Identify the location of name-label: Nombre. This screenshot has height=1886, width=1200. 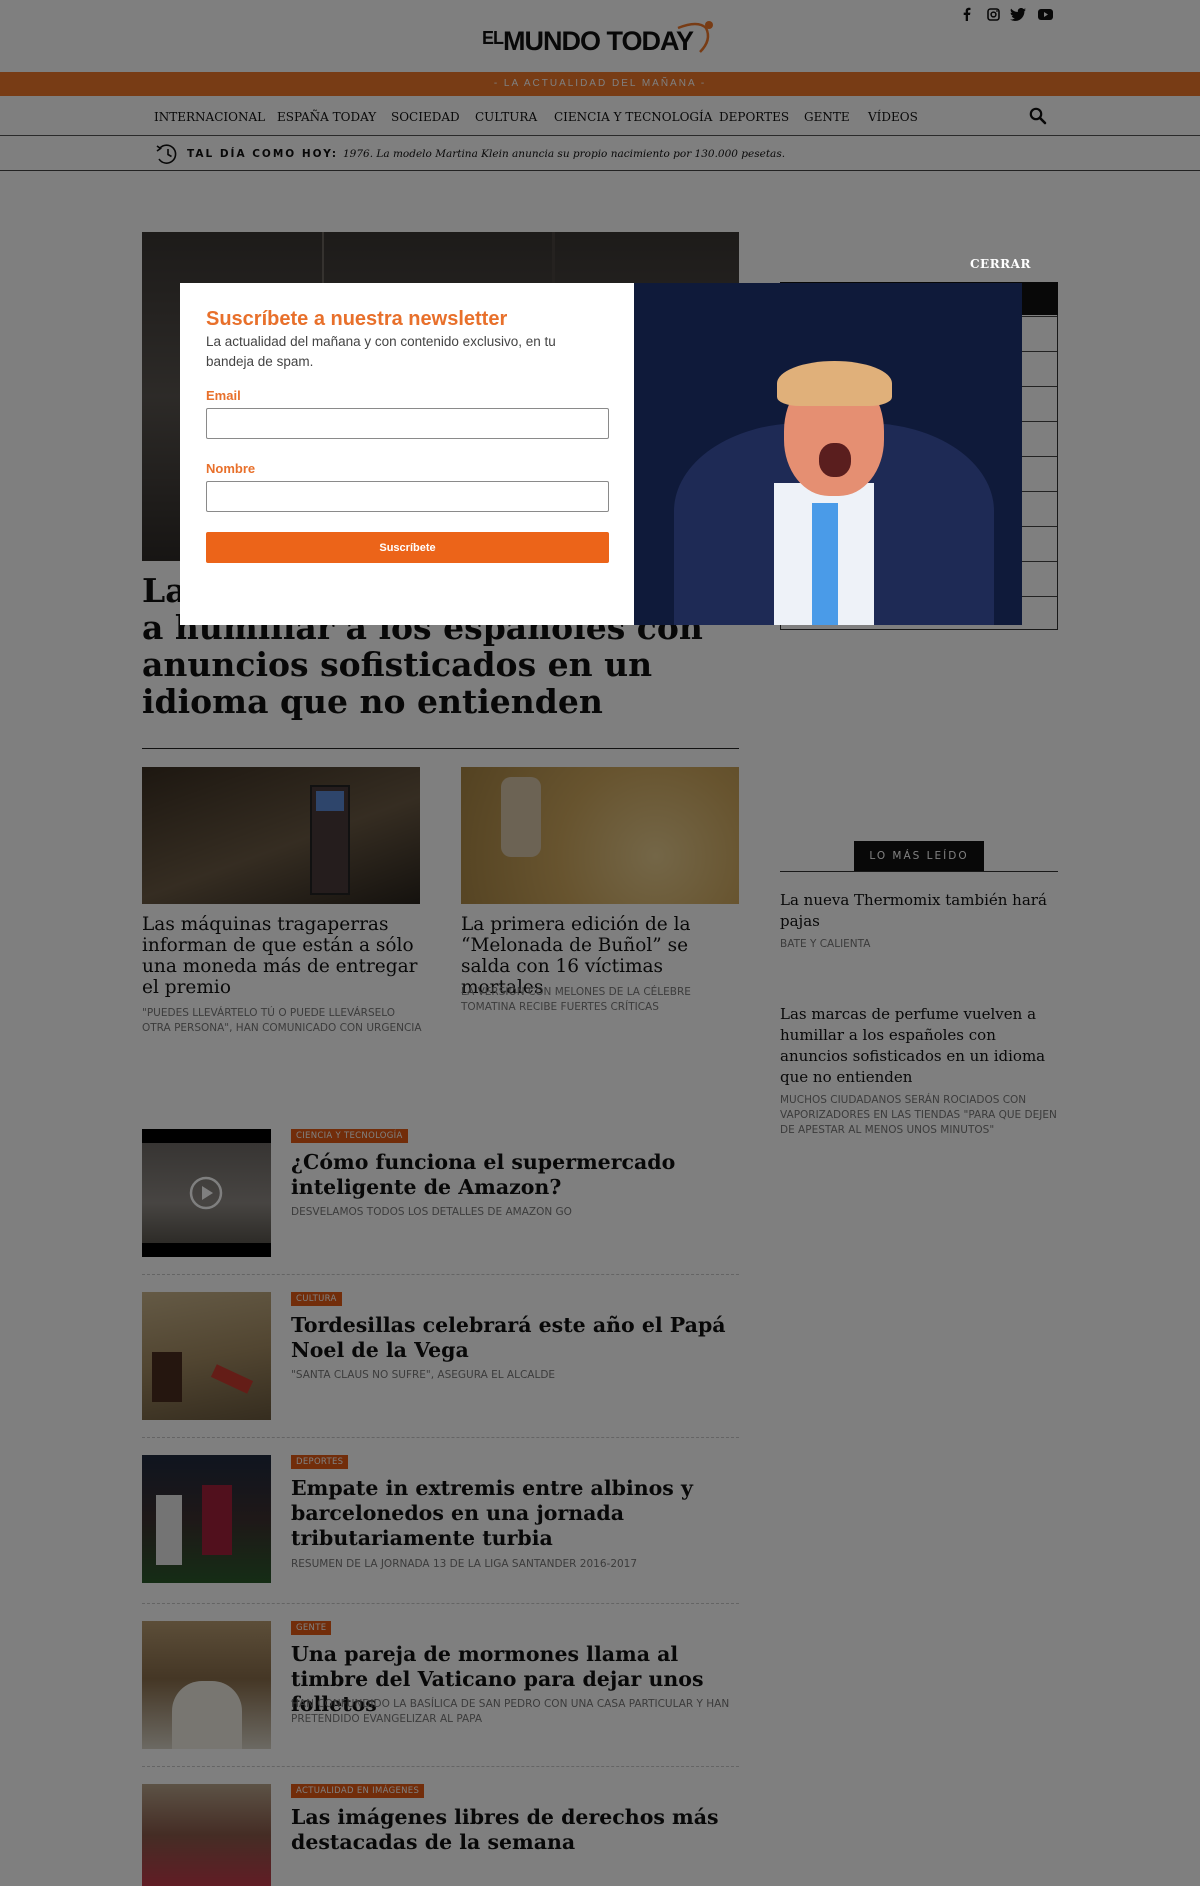
(231, 468).